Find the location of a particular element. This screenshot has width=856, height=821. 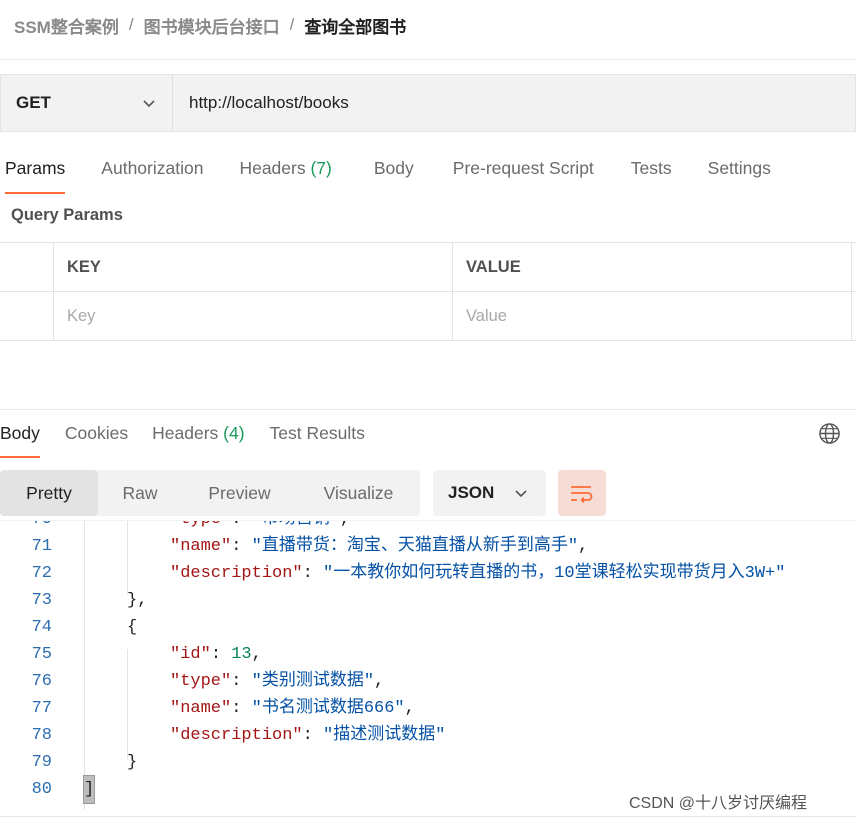

tab-body: Body is located at coordinates (394, 173).